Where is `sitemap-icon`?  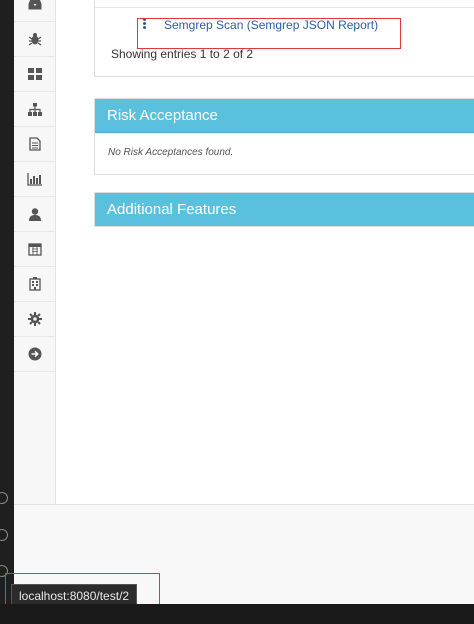 sitemap-icon is located at coordinates (34, 109).